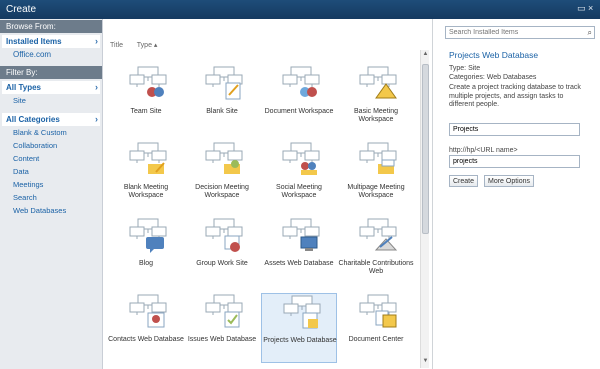 Image resolution: width=600 pixels, height=369 pixels. Describe the element at coordinates (493, 77) in the screenshot. I see `detail-categories: Categories: Web Databases` at that location.